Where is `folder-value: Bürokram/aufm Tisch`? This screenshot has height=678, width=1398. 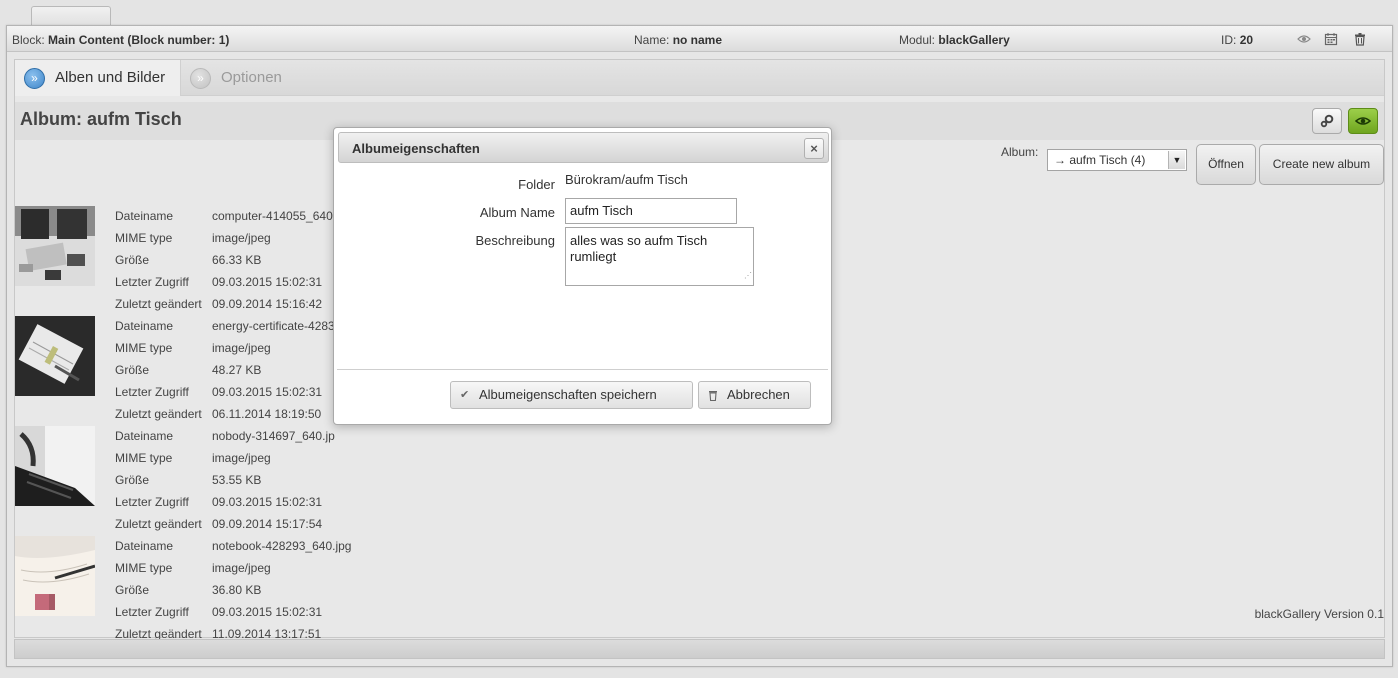
folder-value: Bürokram/aufm Tisch is located at coordinates (626, 179).